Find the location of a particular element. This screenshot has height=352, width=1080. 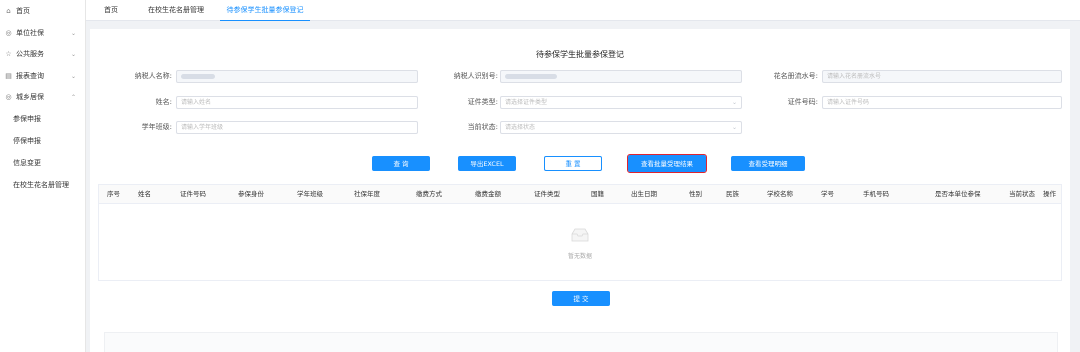

column-header: 证件号码 is located at coordinates (193, 194).